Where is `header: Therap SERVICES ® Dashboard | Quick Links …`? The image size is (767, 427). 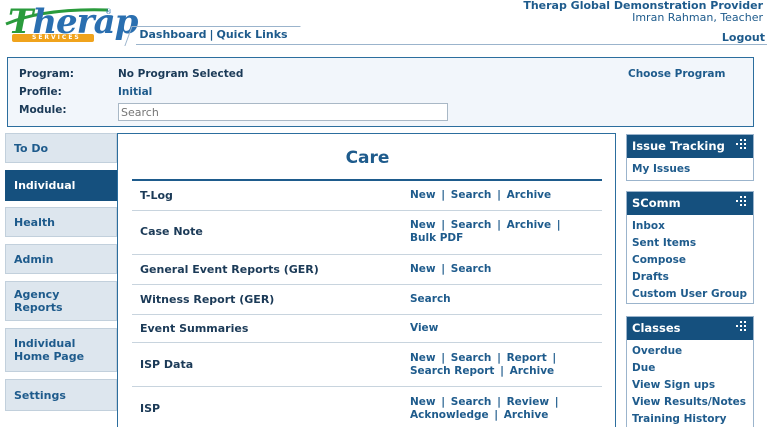
header: Therap SERVICES ® Dashboard | Quick Links … is located at coordinates (383, 23).